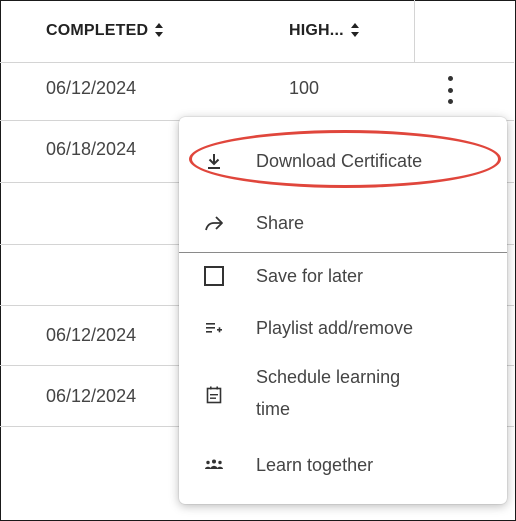  I want to click on menu-item-playlist-add-remove: Playlist add/remove, so click(343, 328).